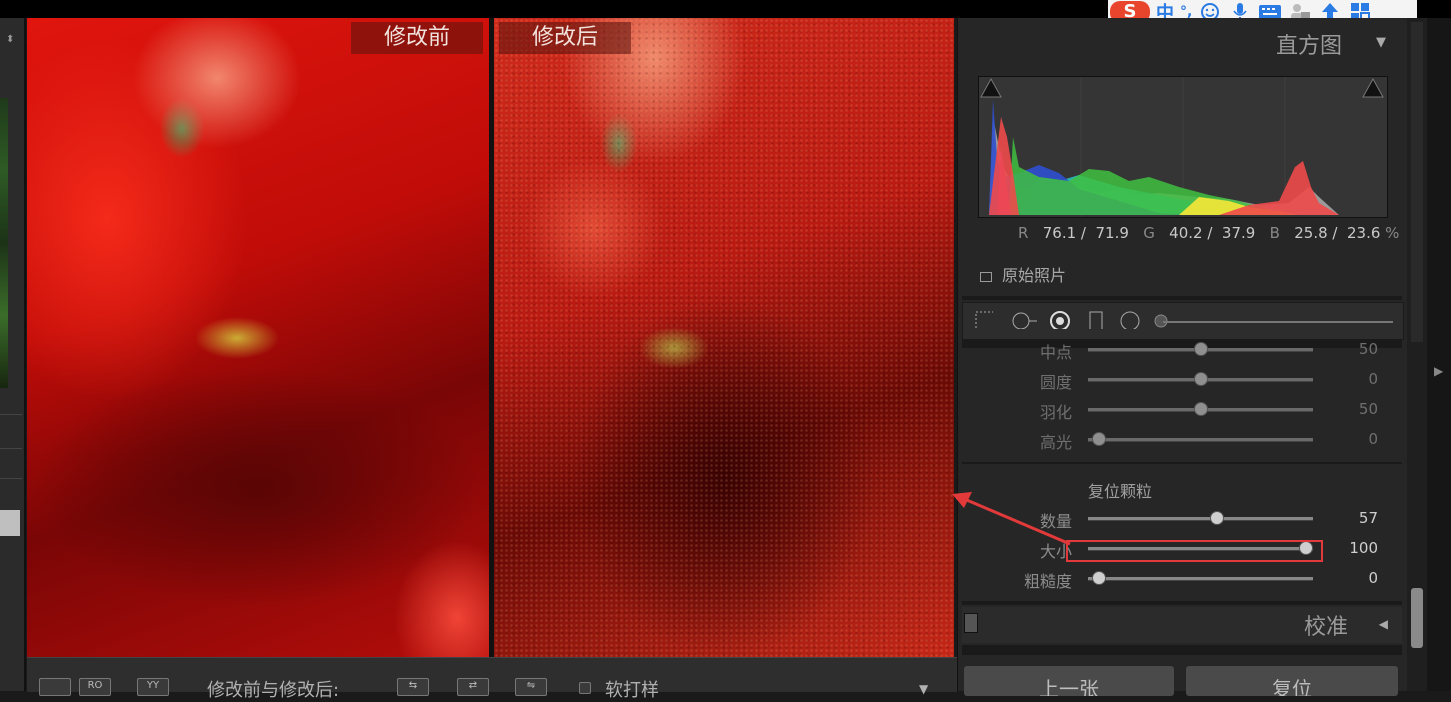 This screenshot has height=702, width=1451. Describe the element at coordinates (153, 687) in the screenshot. I see `before-after-tb-button: YY` at that location.